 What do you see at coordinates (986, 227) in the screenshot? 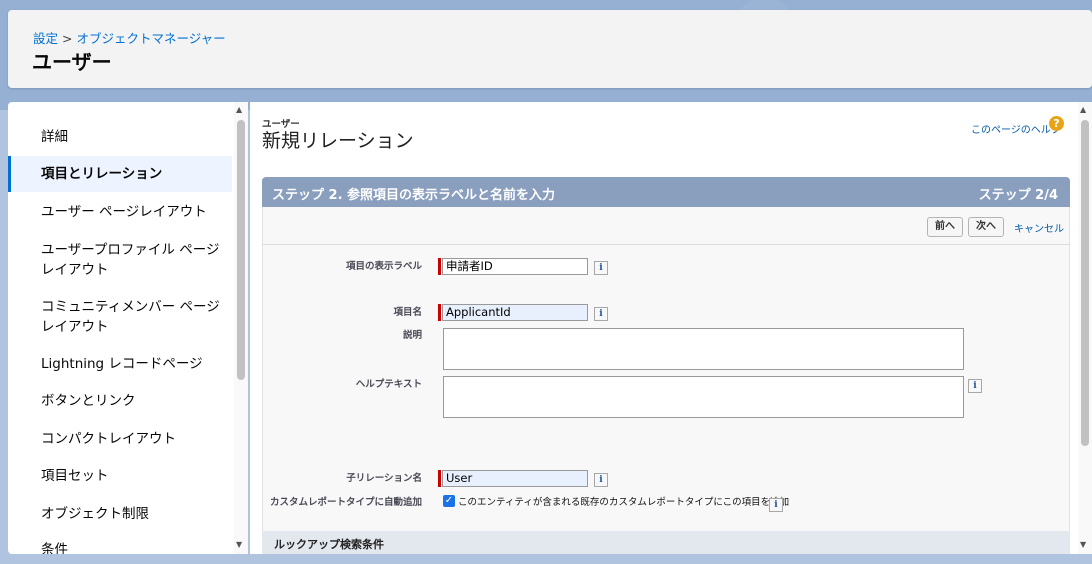
I see `next-button: 次へ` at bounding box center [986, 227].